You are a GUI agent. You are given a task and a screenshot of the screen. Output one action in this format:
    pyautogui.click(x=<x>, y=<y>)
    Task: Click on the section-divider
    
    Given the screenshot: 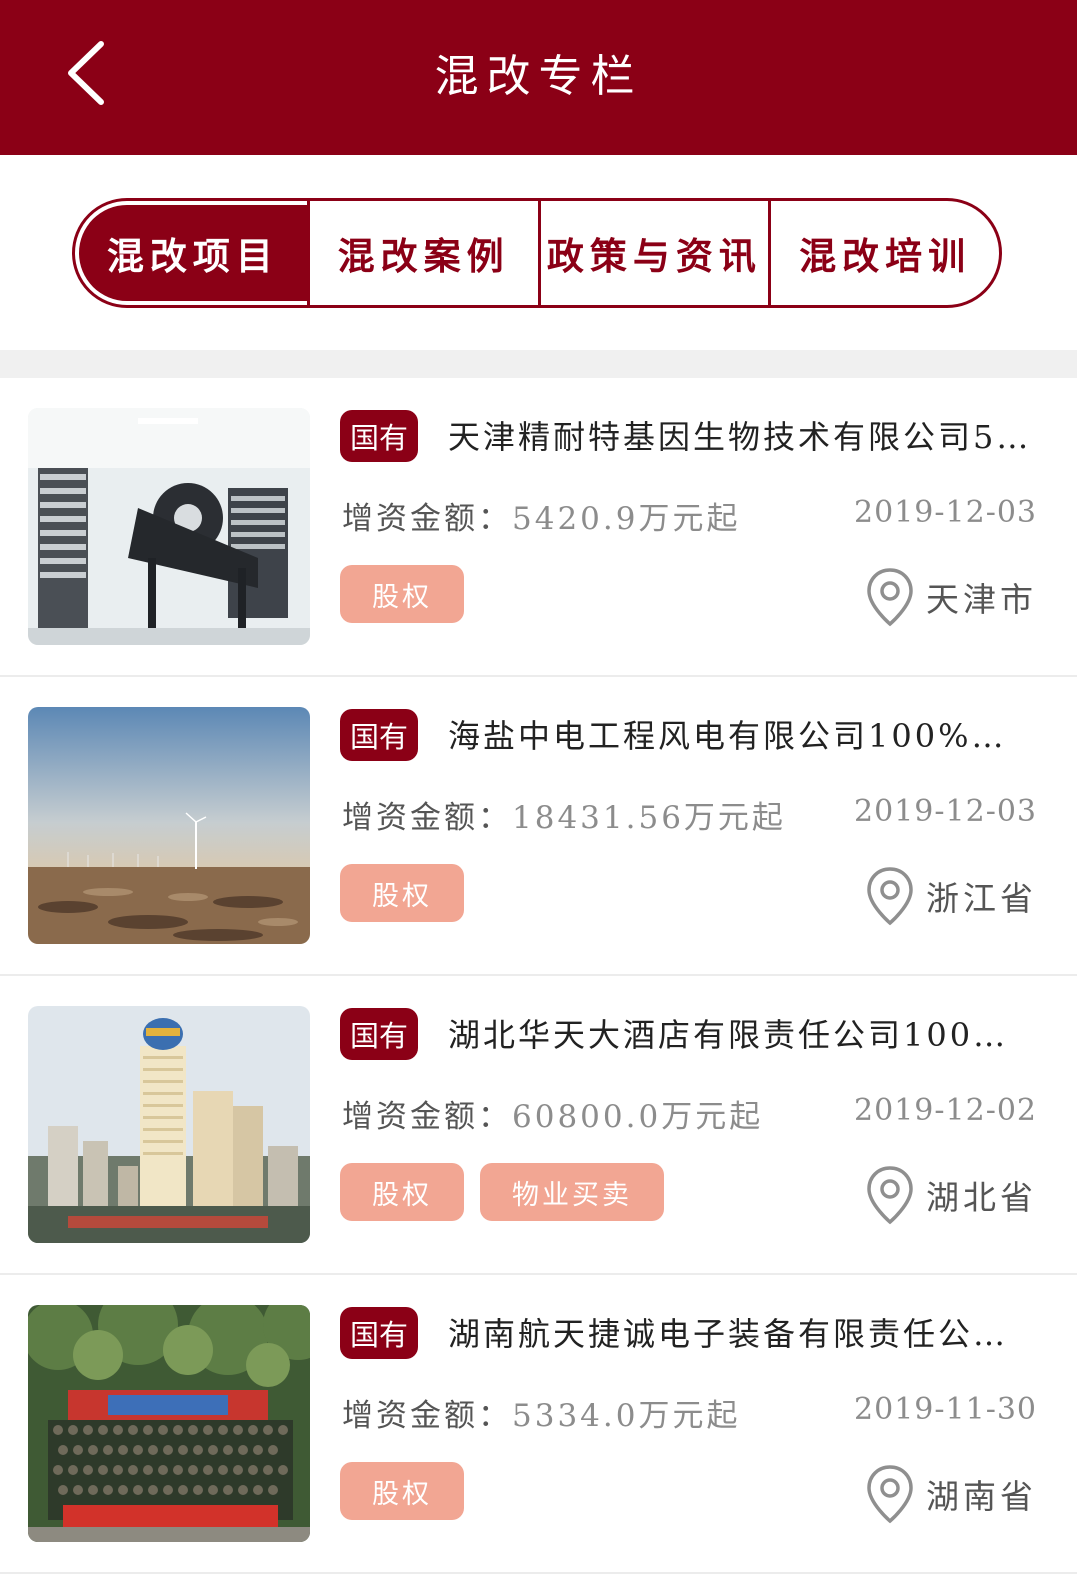 What is the action you would take?
    pyautogui.click(x=538, y=364)
    